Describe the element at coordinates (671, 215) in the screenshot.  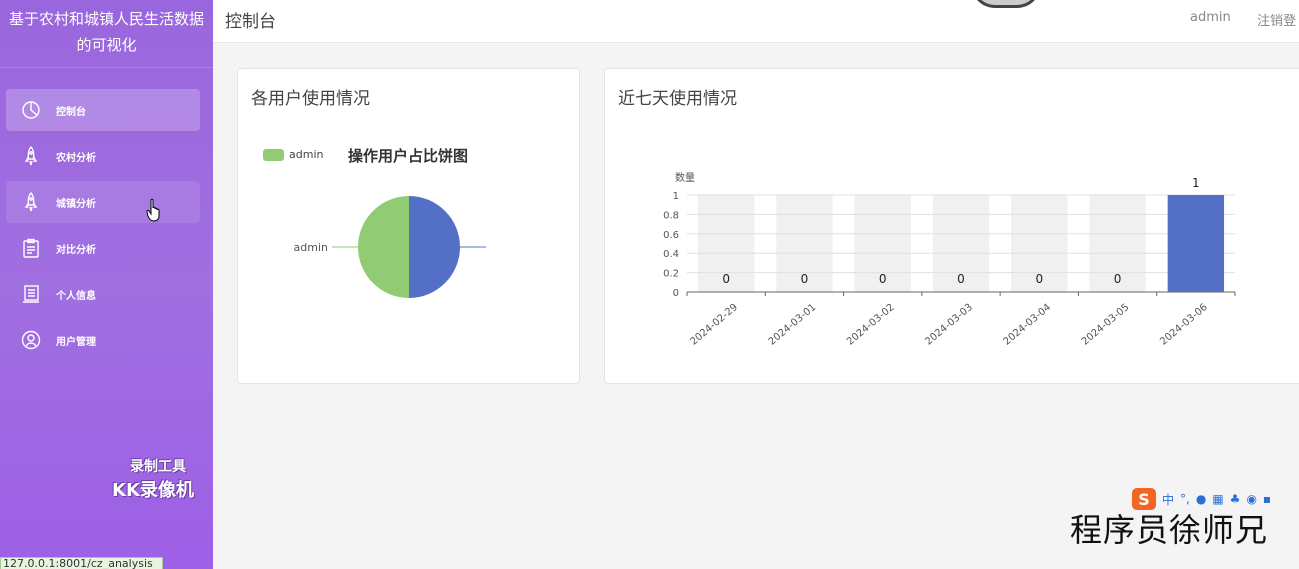
I see `y-tick-label: 0.8` at that location.